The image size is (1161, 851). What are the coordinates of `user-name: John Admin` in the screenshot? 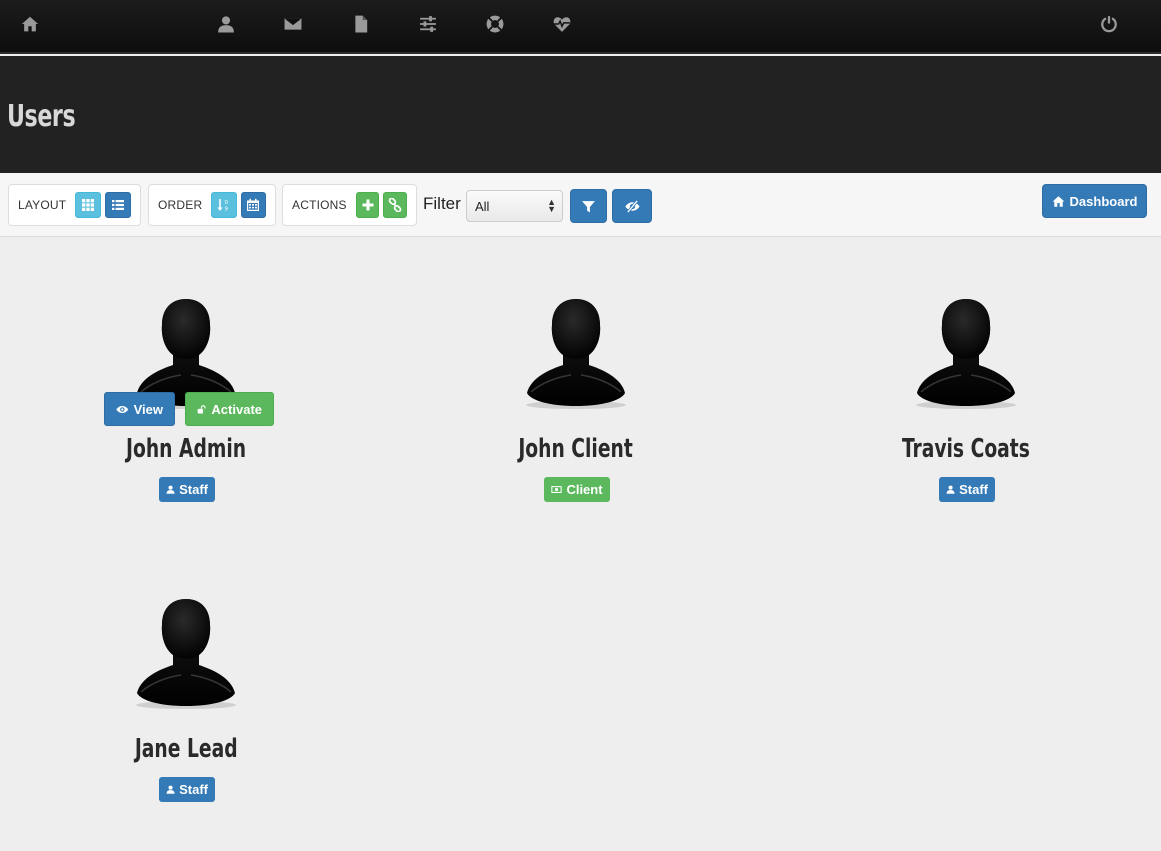 It's located at (186, 449).